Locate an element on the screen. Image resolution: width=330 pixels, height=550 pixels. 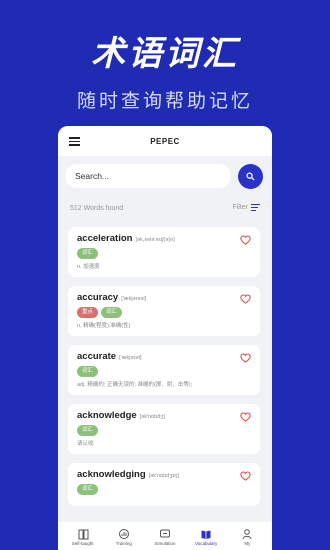
definition-text: n. 精确(程度);准确(性) is located at coordinates (104, 326).